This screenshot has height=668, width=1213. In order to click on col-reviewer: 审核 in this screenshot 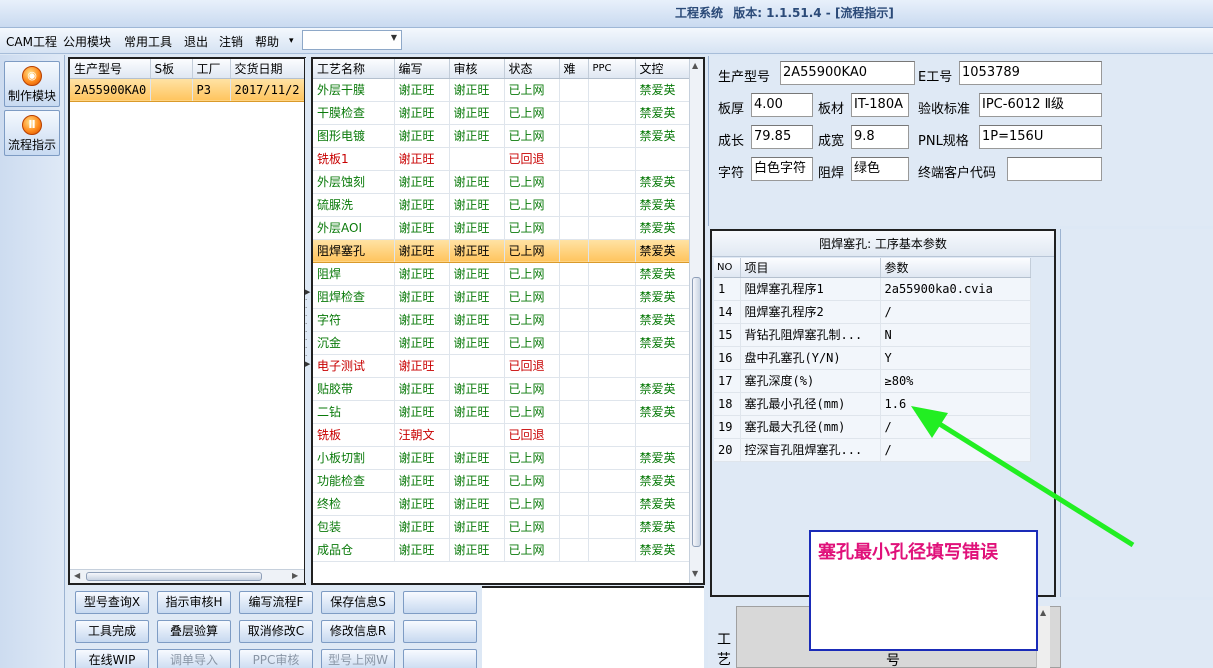, I will do `click(477, 69)`.